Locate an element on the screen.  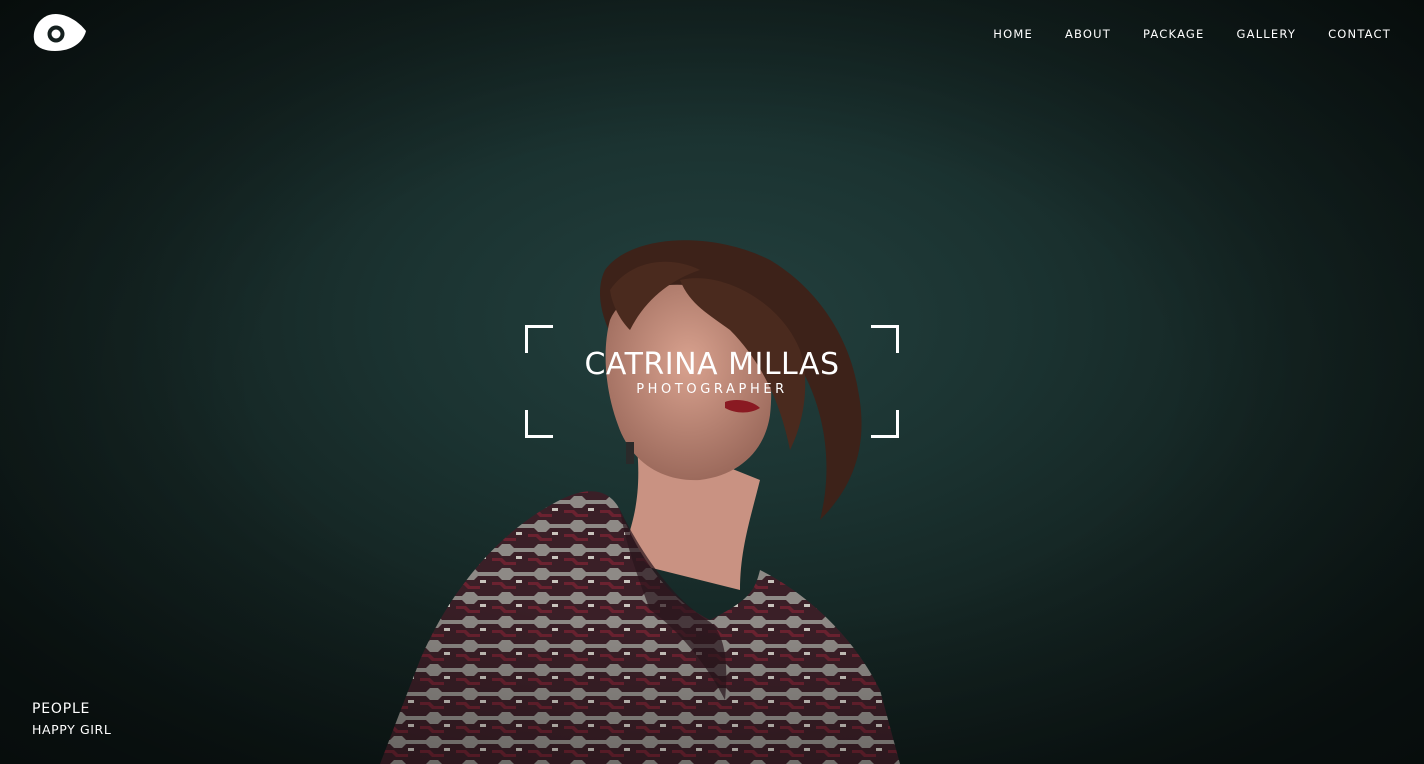
title-frame: CATRINA MILLAS PHOTOGRAPHER is located at coordinates (712, 381).